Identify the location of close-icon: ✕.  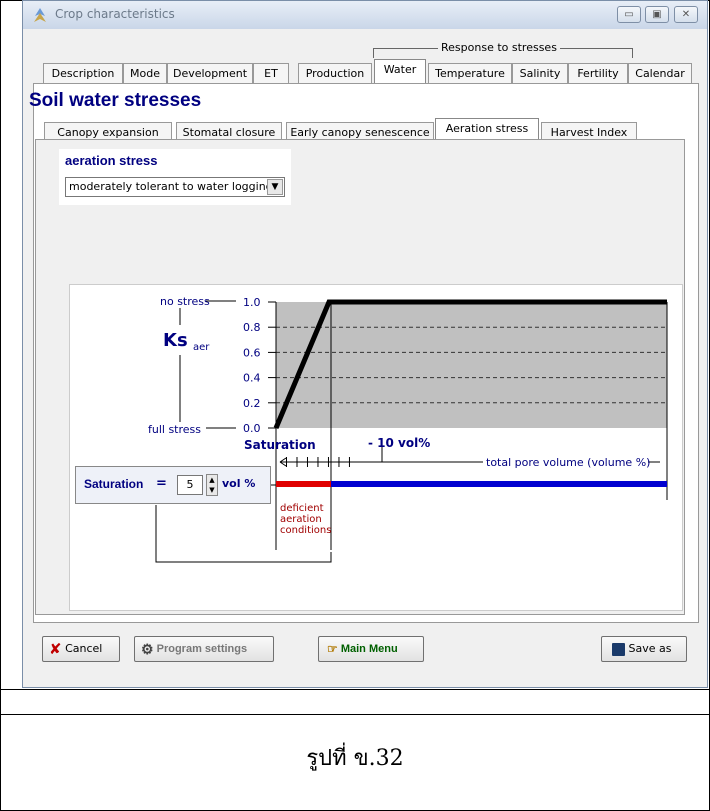
(686, 14).